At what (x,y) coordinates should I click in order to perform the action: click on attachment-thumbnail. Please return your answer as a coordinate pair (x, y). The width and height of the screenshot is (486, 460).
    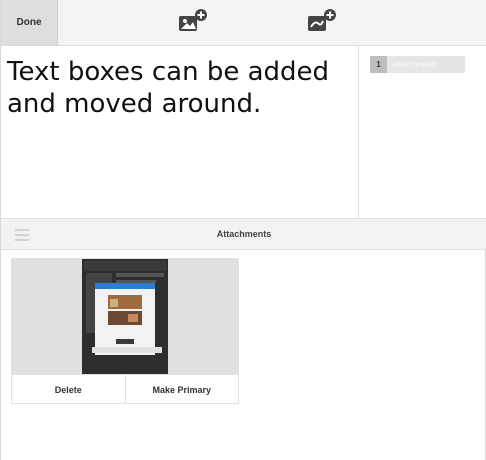
    Looking at the image, I should click on (125, 316).